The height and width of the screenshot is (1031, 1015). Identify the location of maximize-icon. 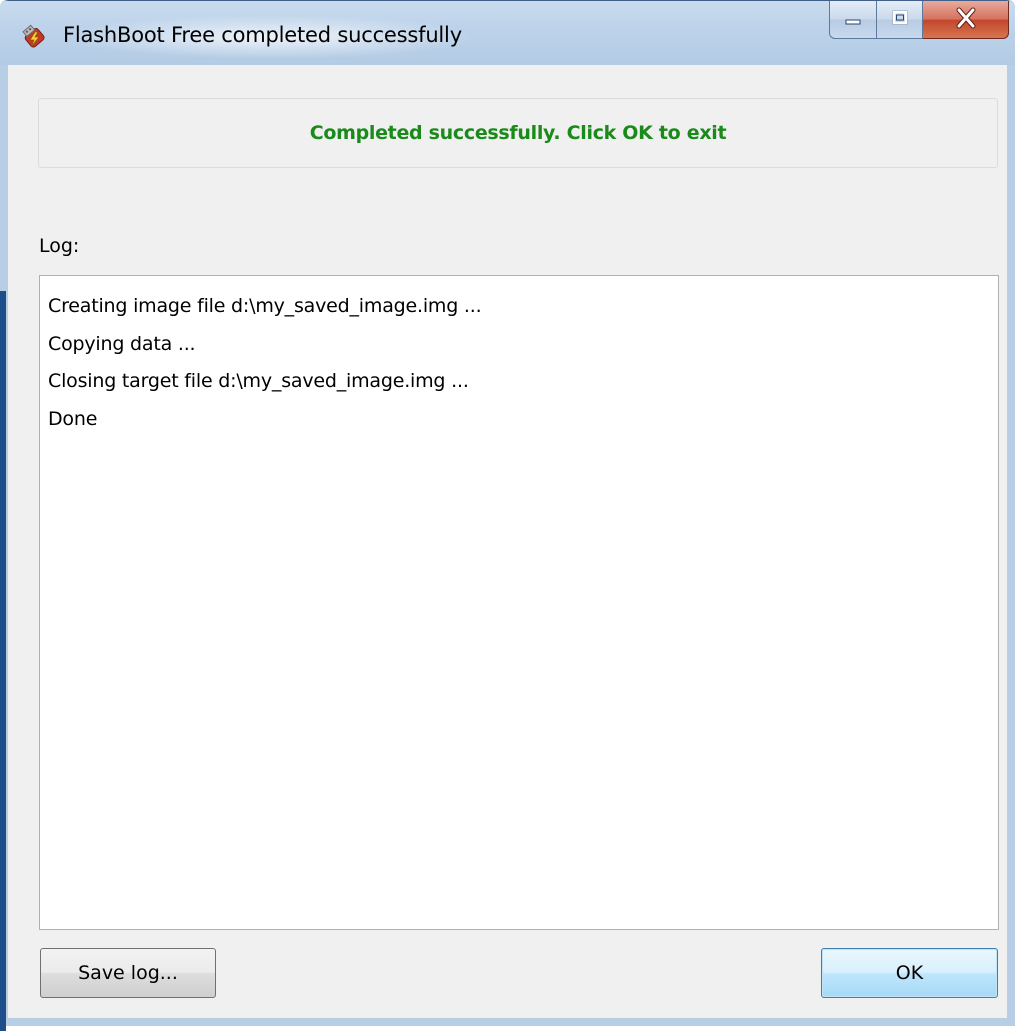
(900, 20).